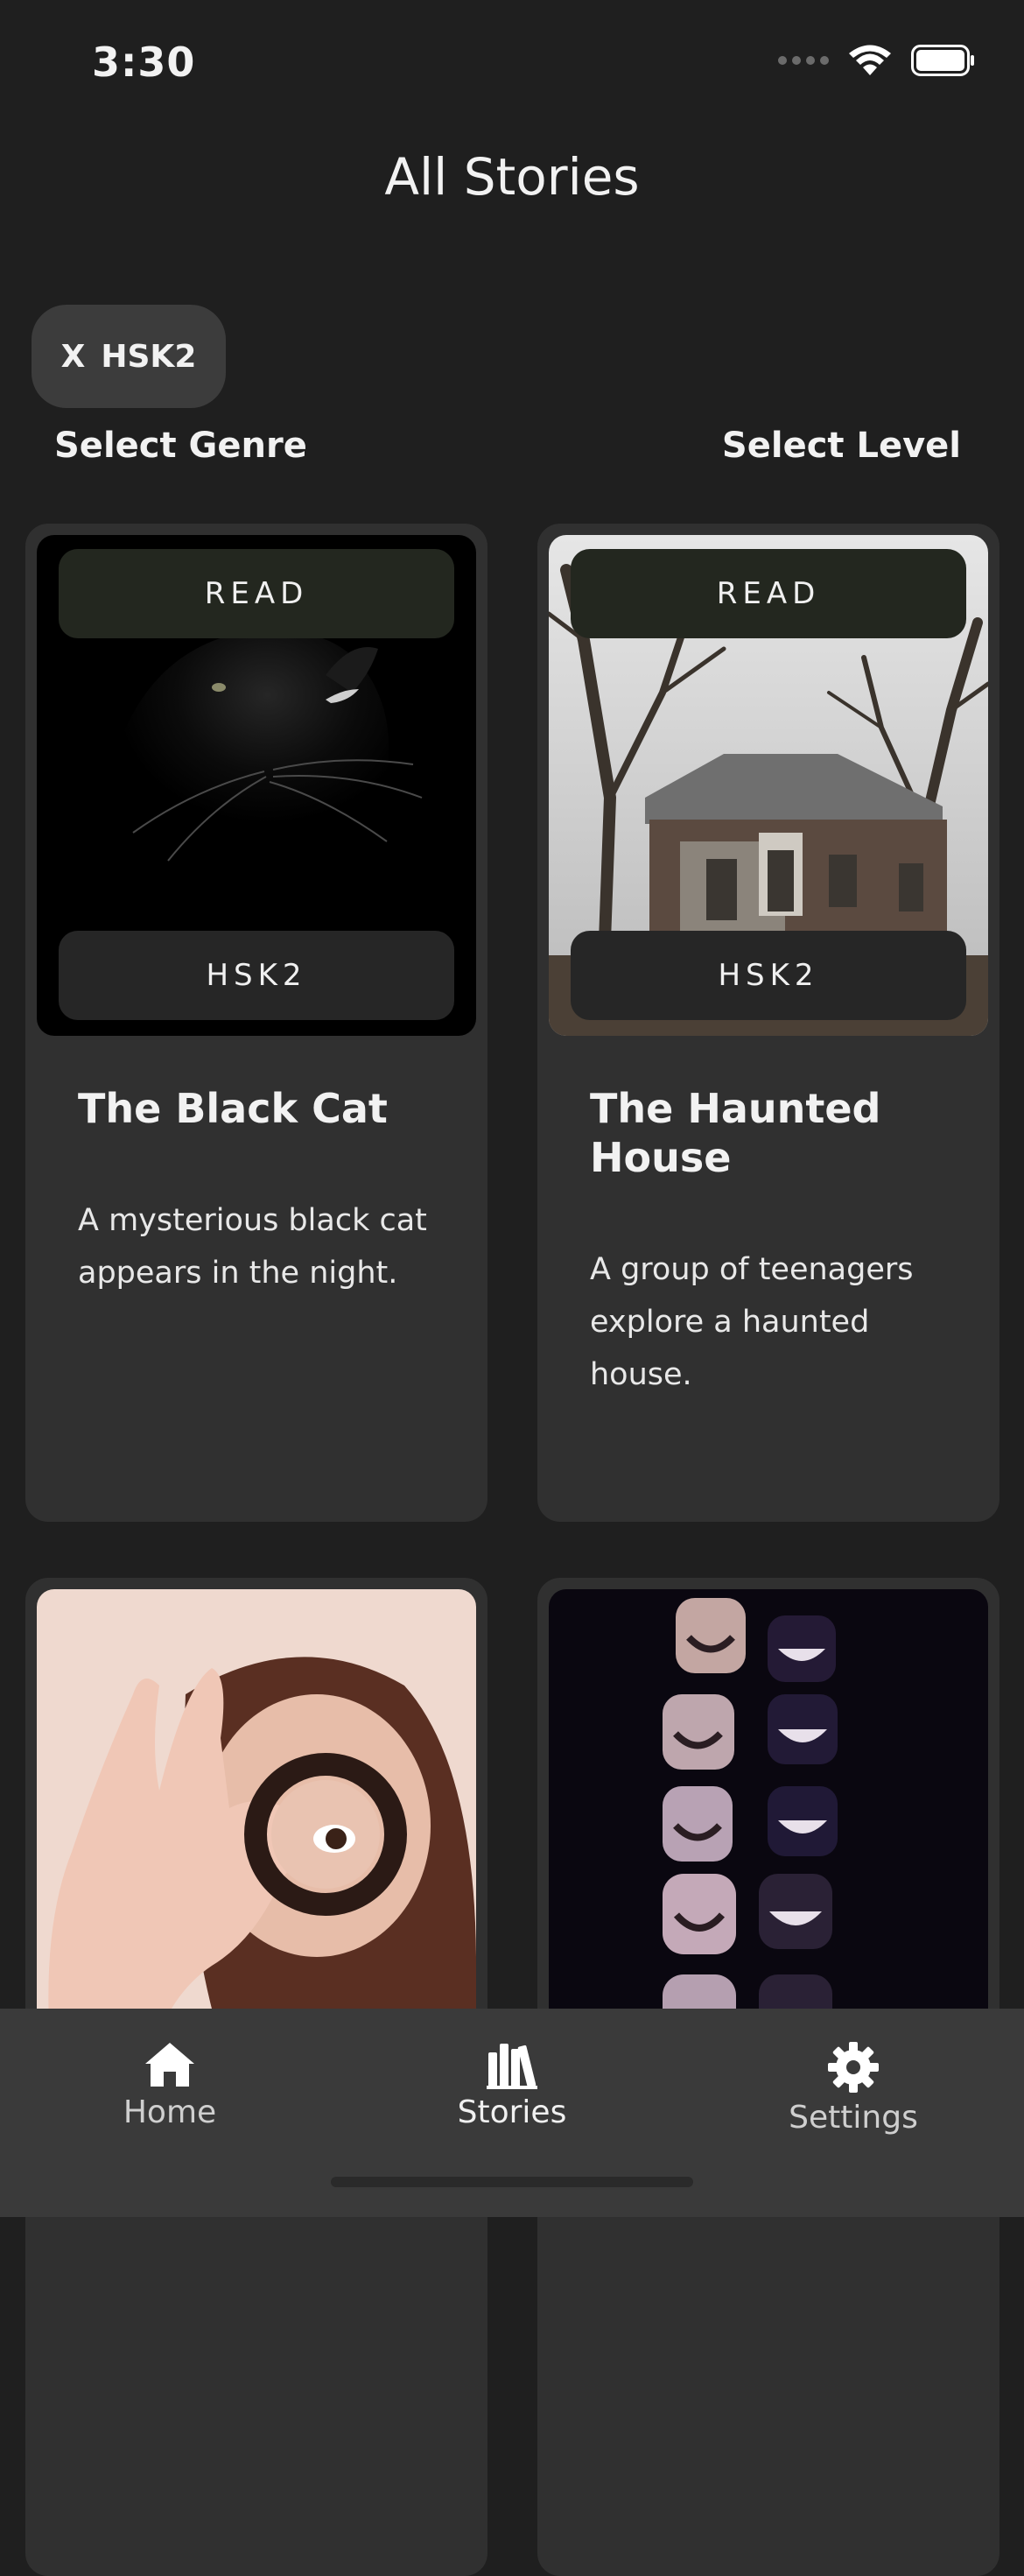 This screenshot has width=1024, height=2576. Describe the element at coordinates (512, 2066) in the screenshot. I see `books-icon` at that location.